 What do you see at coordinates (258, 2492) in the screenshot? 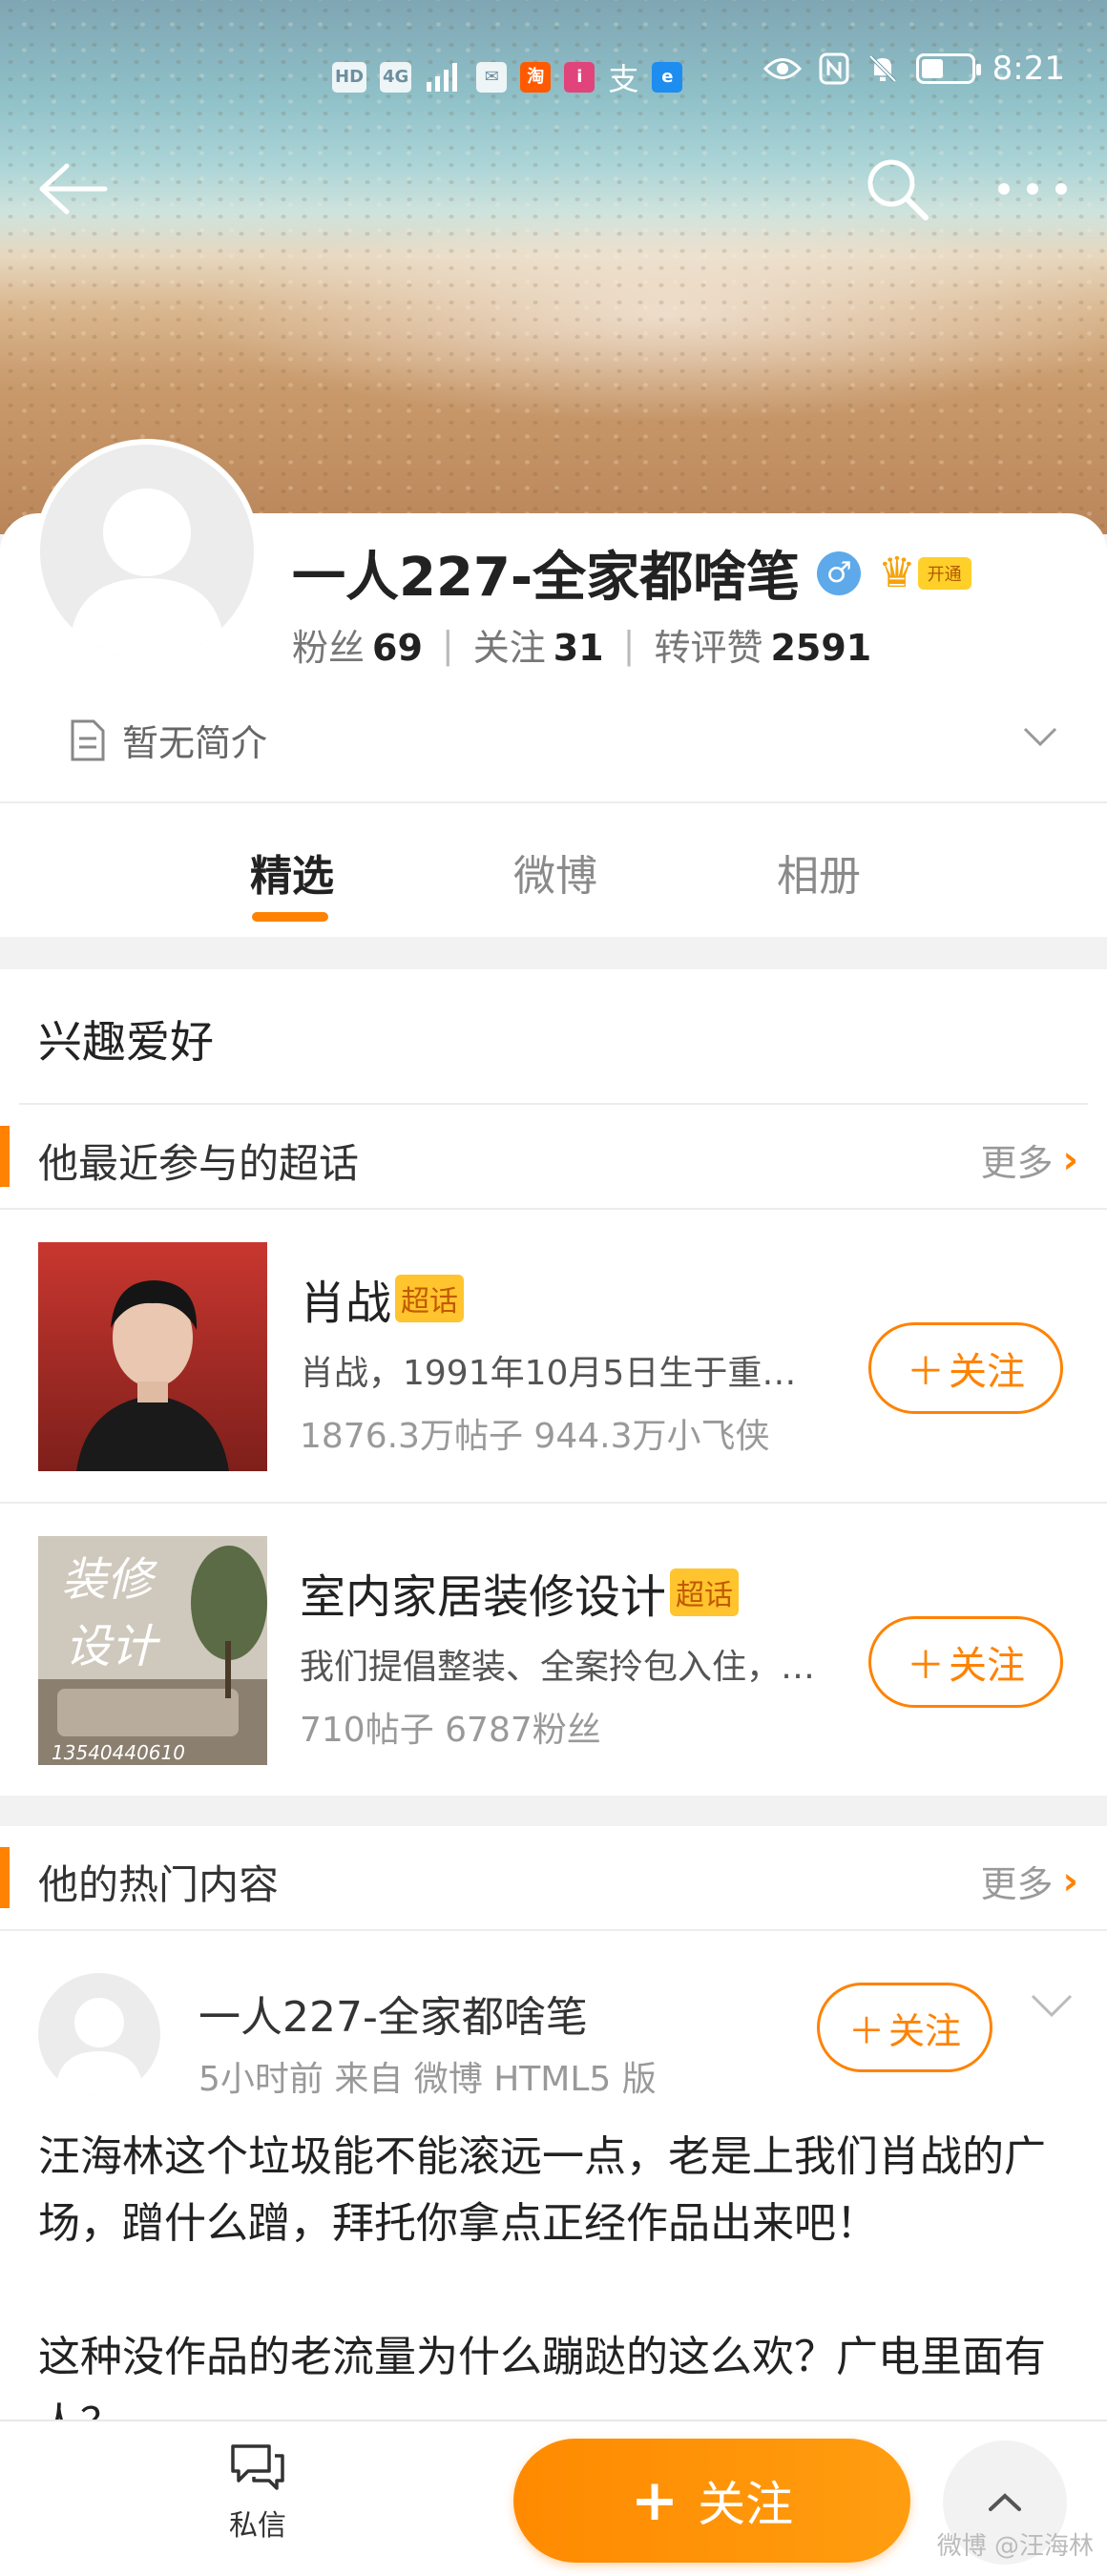
I see `direct-message-button: 私信` at bounding box center [258, 2492].